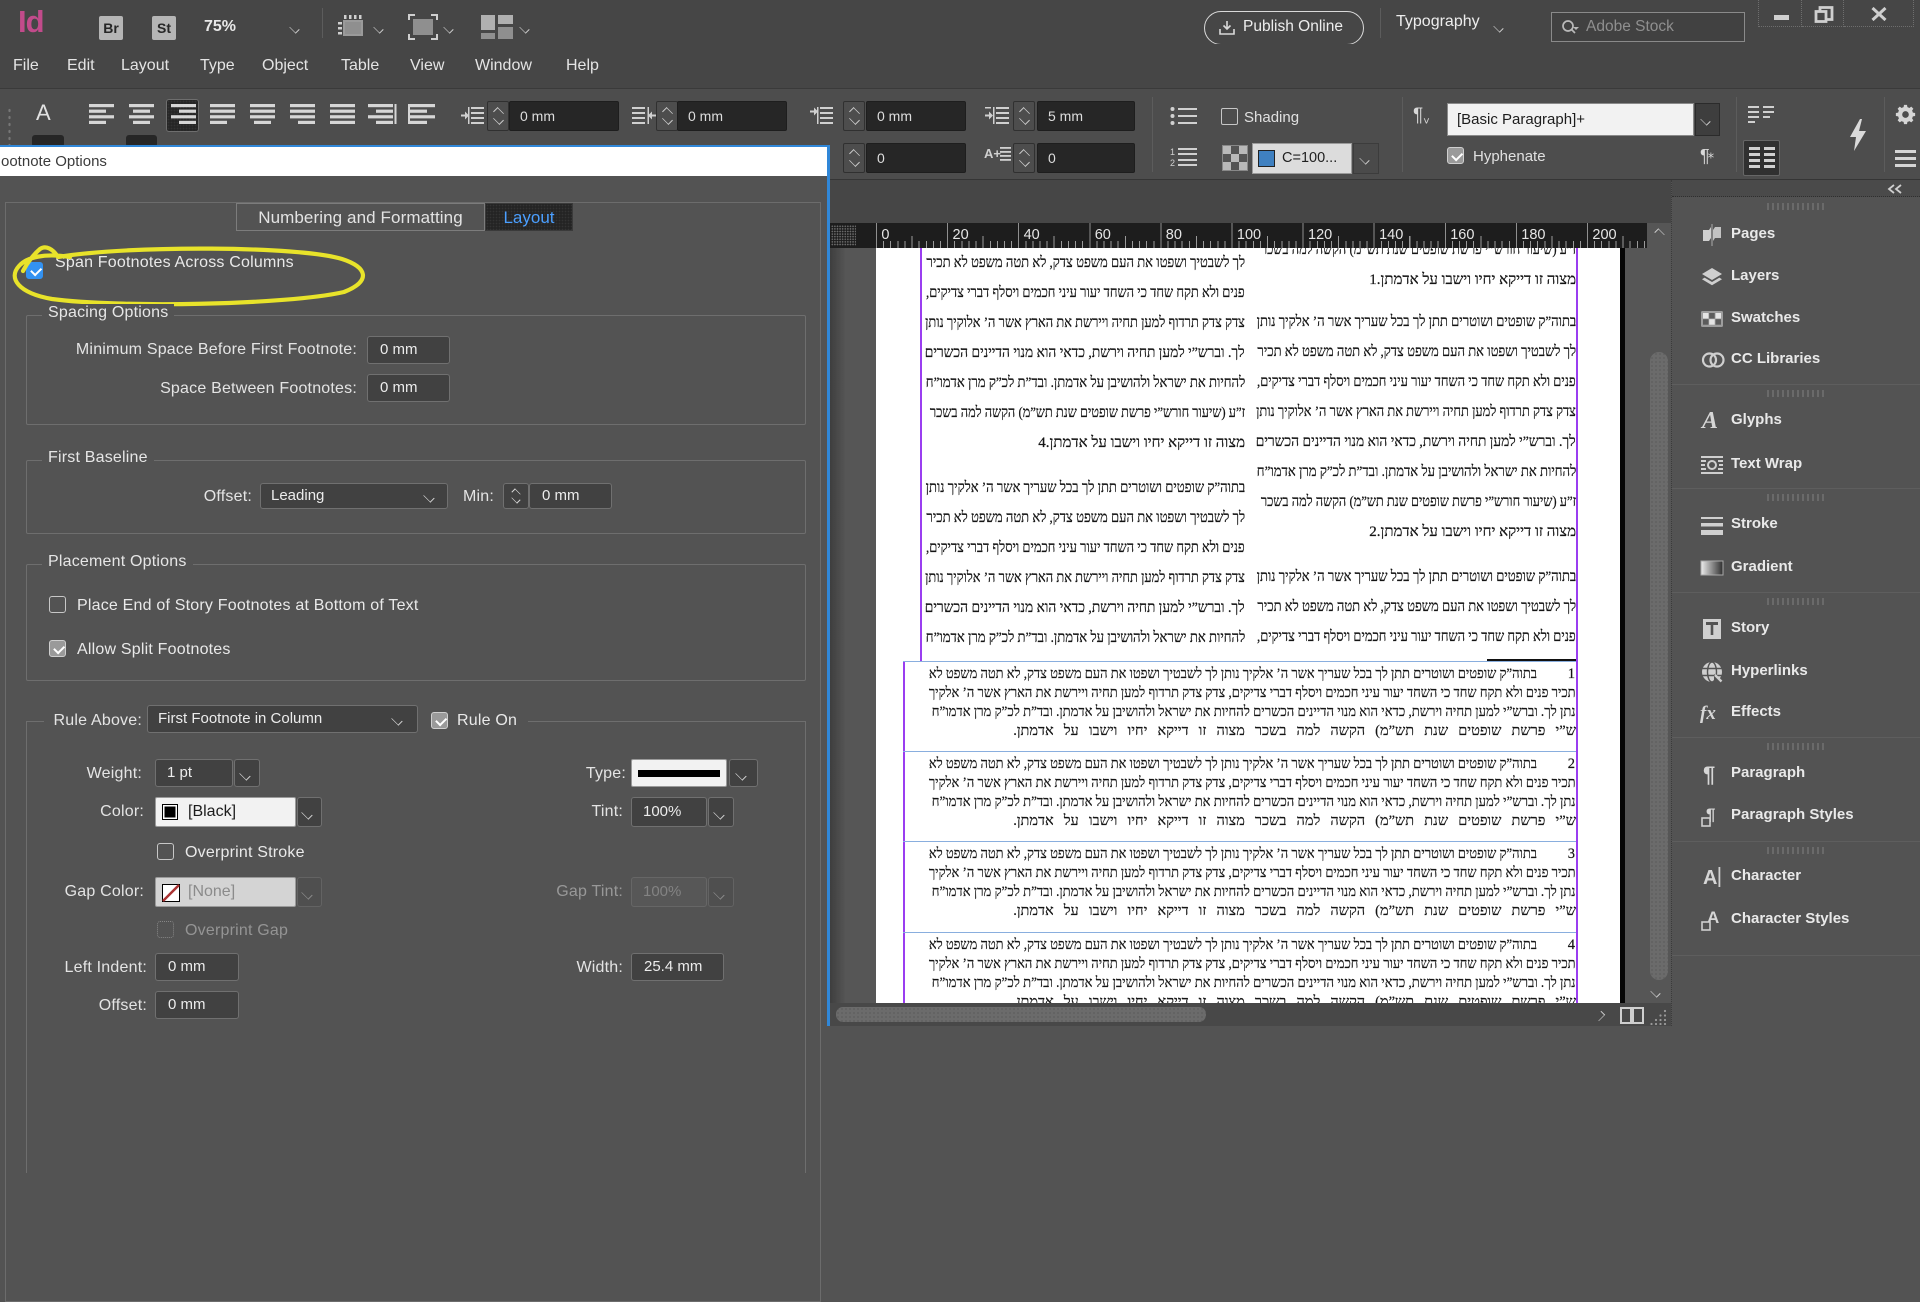 The width and height of the screenshot is (1920, 1302). I want to click on svg-text: fx, so click(1708, 713).